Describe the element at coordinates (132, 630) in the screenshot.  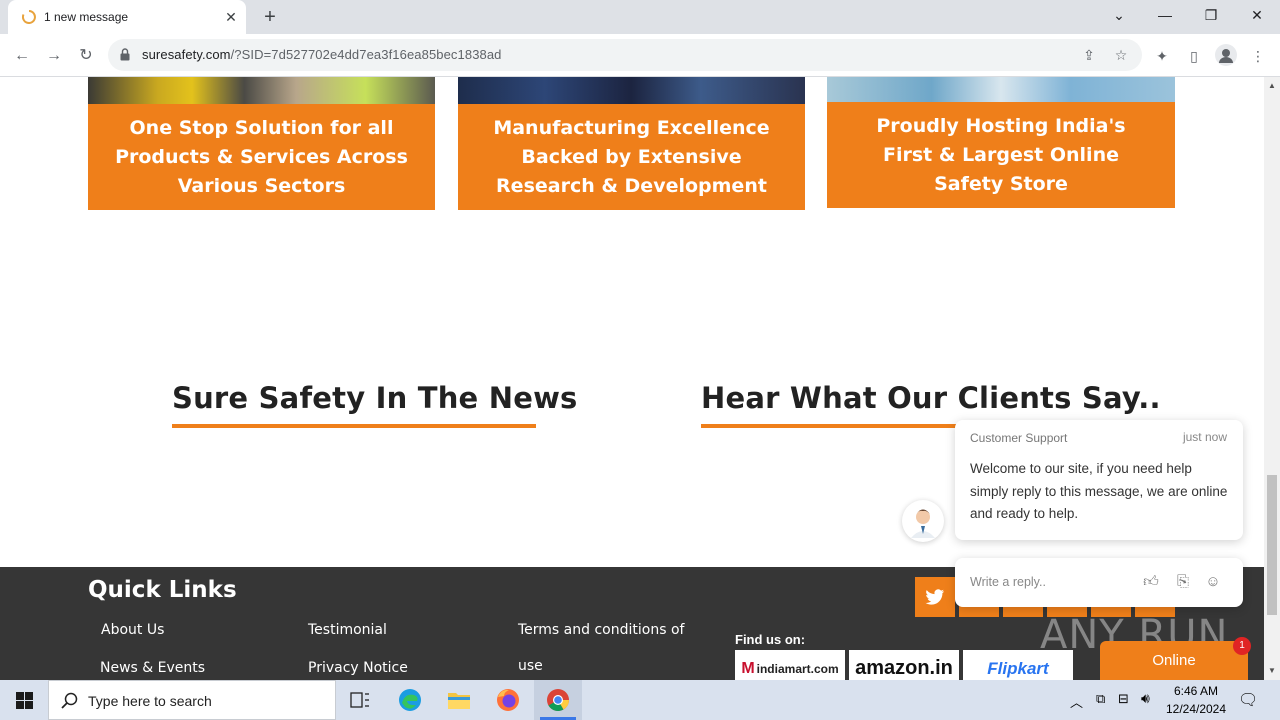
I see `footer-link-about-us: About Us` at that location.